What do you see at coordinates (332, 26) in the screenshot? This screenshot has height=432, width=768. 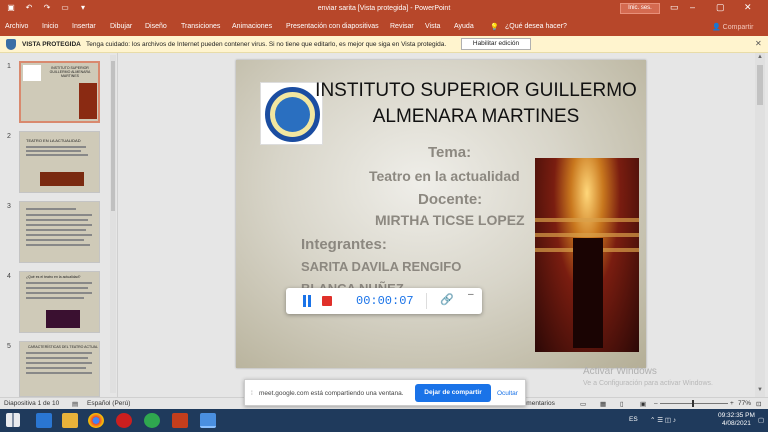 I see `tab-presentacion: Presentación con diapositivas` at bounding box center [332, 26].